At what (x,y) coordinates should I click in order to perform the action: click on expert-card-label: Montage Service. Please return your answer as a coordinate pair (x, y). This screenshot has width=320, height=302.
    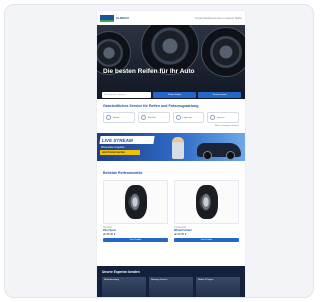
    Looking at the image, I should click on (159, 280).